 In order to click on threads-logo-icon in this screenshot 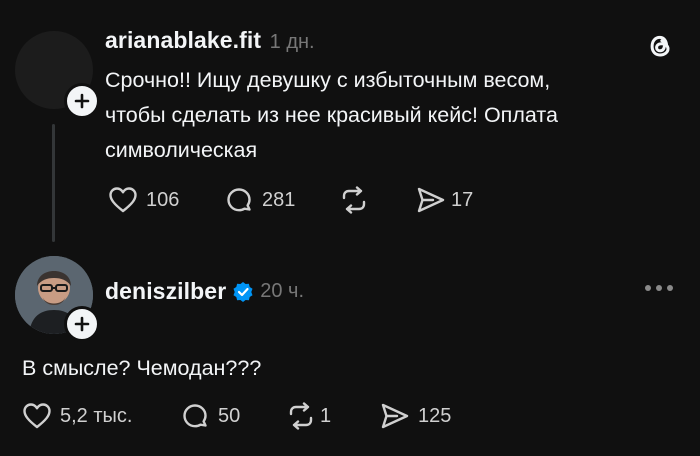, I will do `click(660, 48)`.